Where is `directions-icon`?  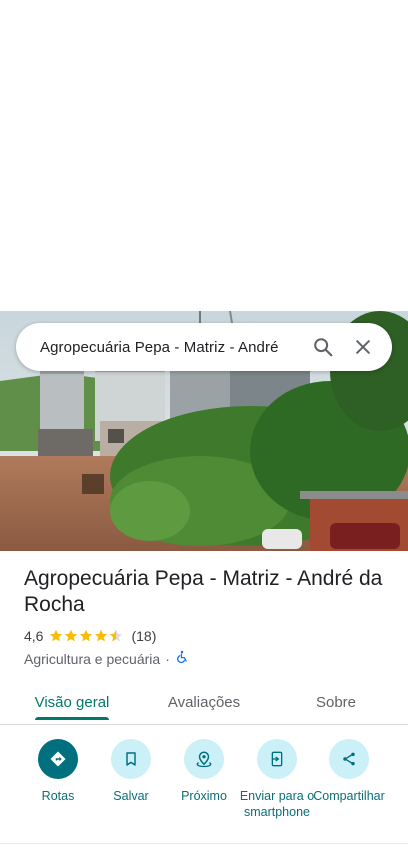
directions-icon is located at coordinates (58, 759).